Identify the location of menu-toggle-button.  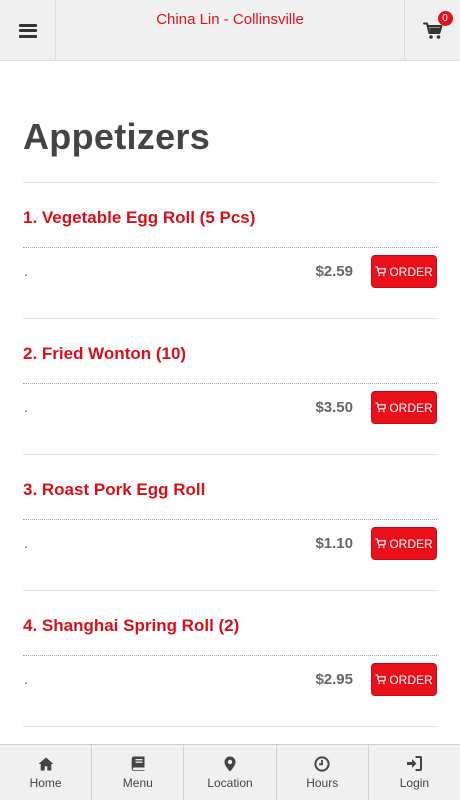
(28, 30).